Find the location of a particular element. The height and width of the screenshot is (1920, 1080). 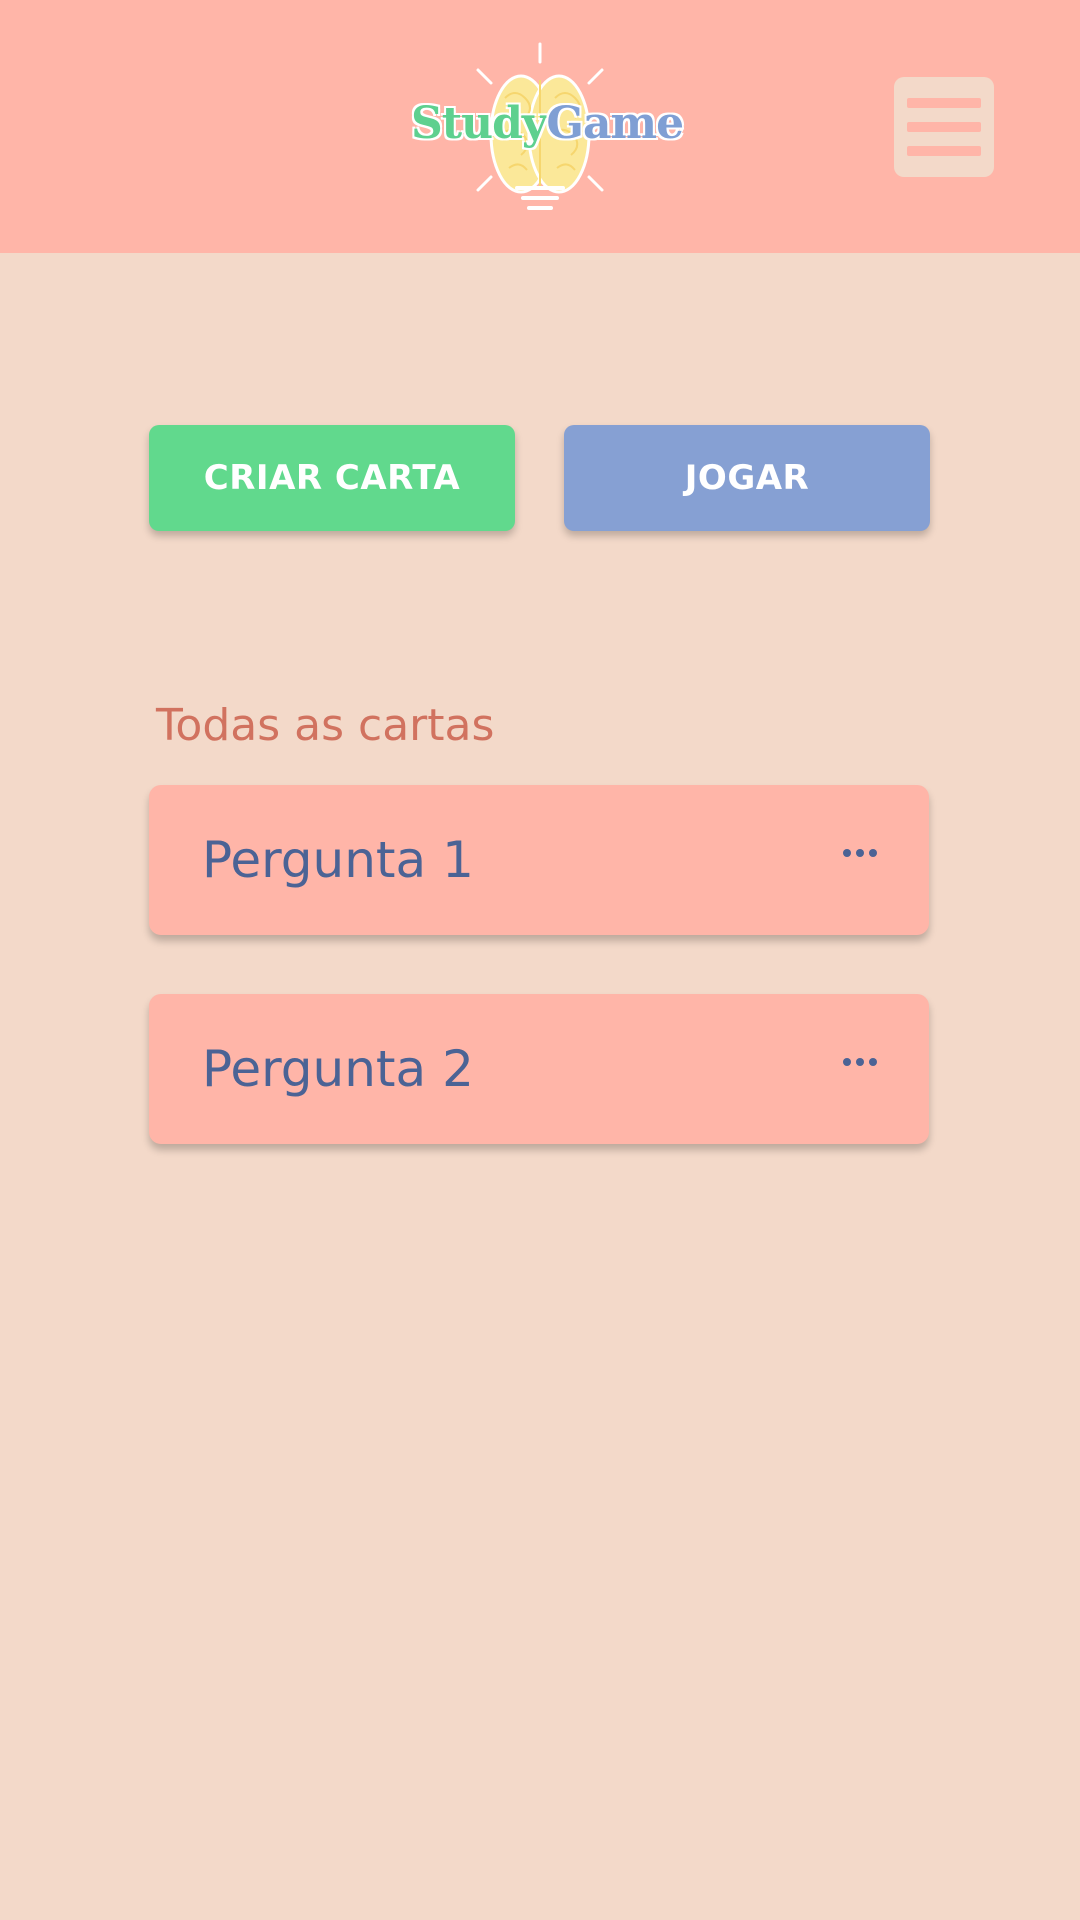

hamburger-menu-button is located at coordinates (944, 127).